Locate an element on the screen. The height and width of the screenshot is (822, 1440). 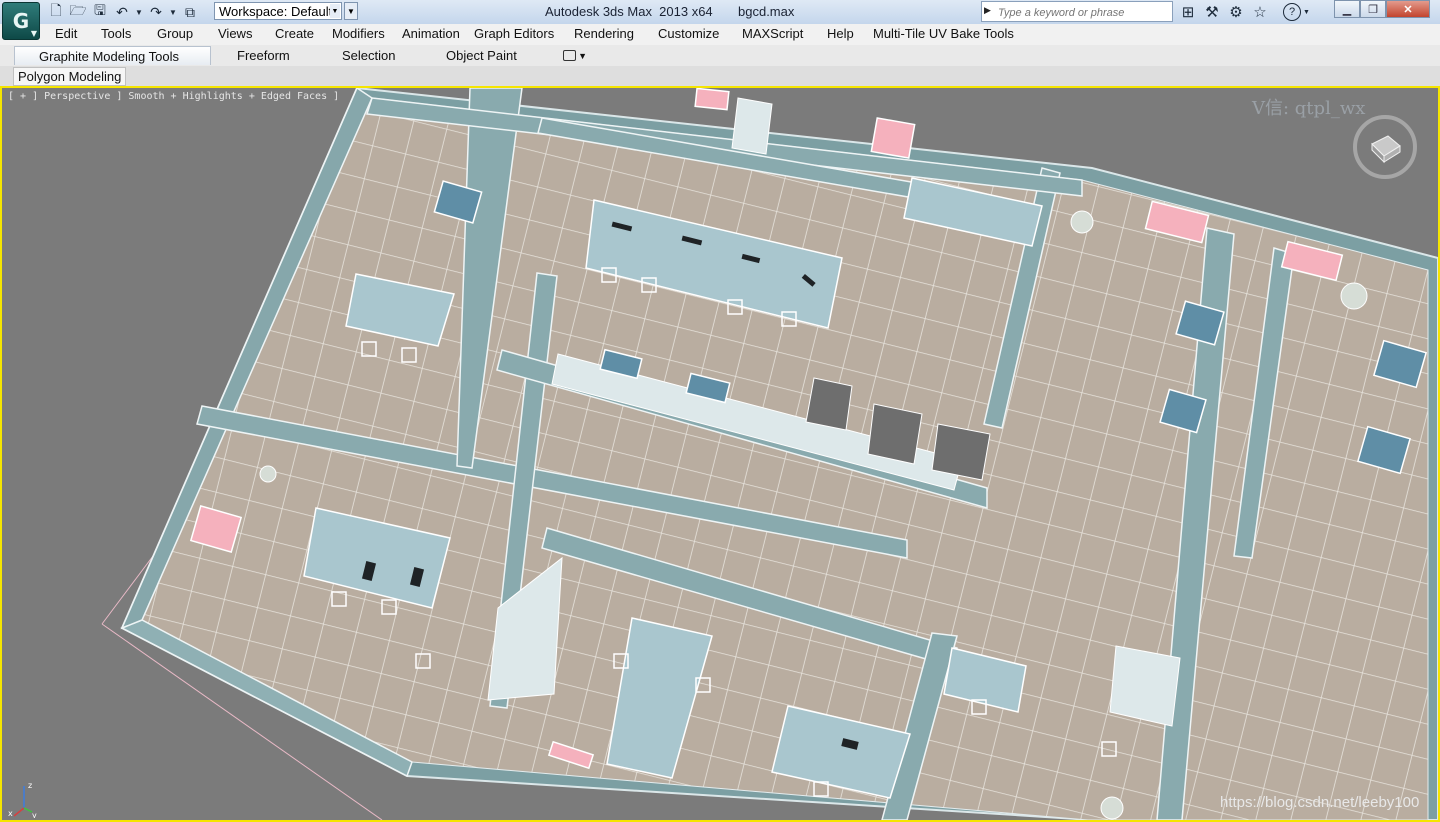
window-file-name: bgcd.max is located at coordinates (766, 11).